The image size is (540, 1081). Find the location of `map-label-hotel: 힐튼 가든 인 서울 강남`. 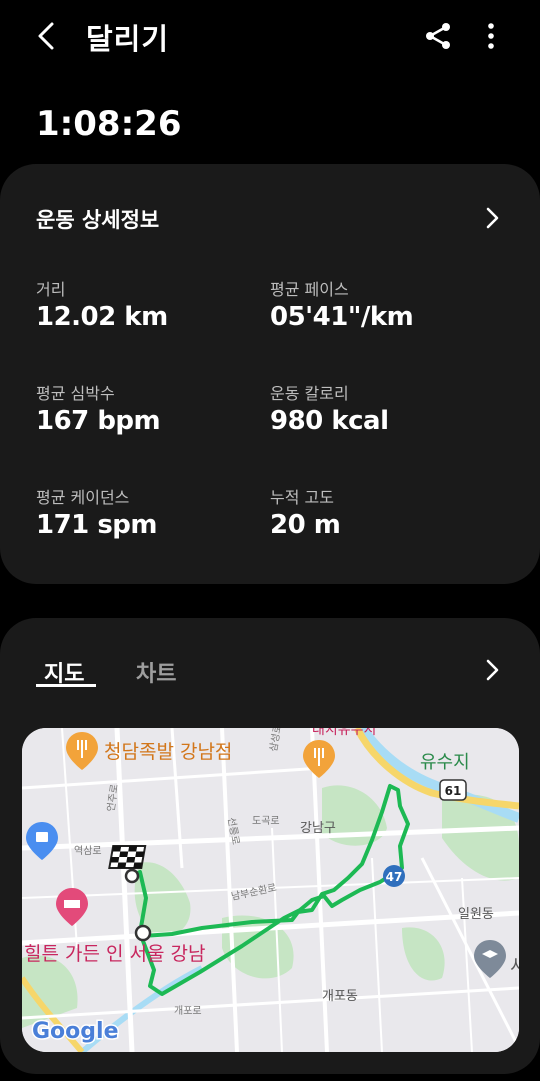

map-label-hotel: 힐튼 가든 인 서울 강남 is located at coordinates (114, 954).